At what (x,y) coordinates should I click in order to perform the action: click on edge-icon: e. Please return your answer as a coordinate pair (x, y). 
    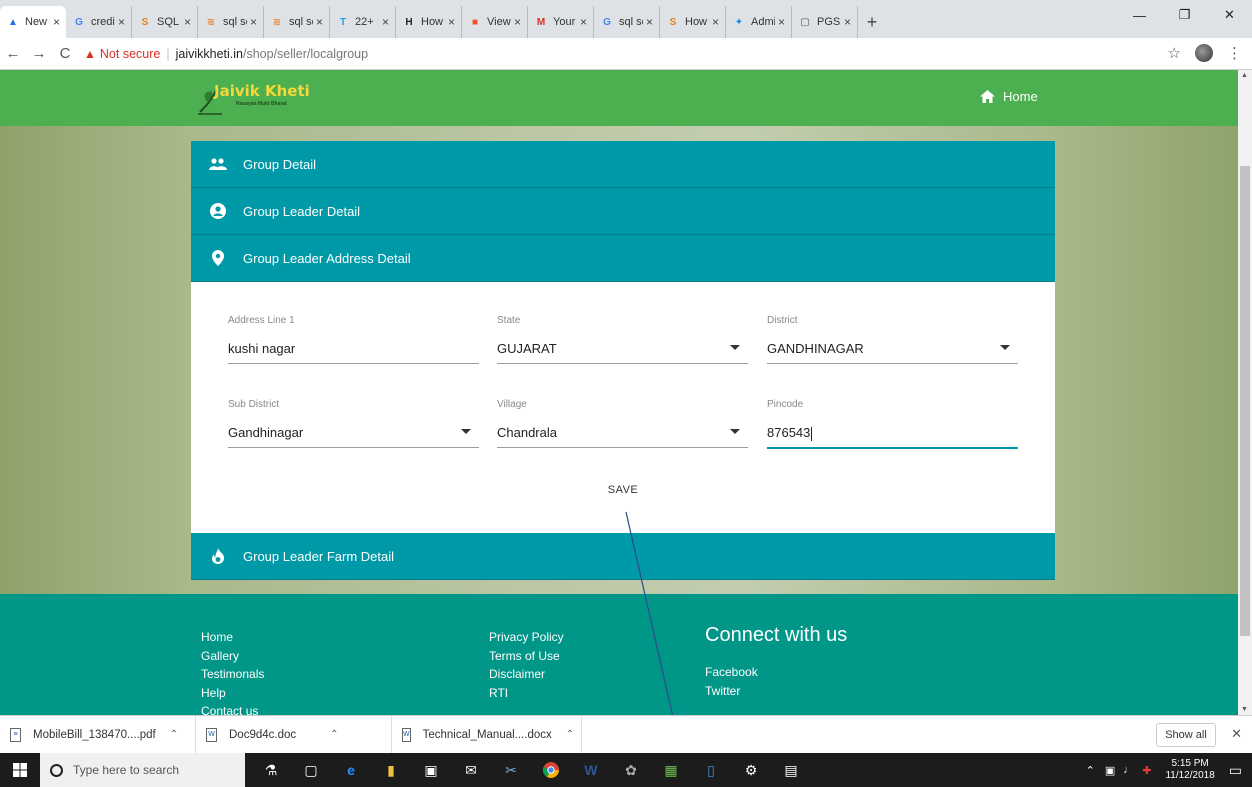
    Looking at the image, I should click on (351, 770).